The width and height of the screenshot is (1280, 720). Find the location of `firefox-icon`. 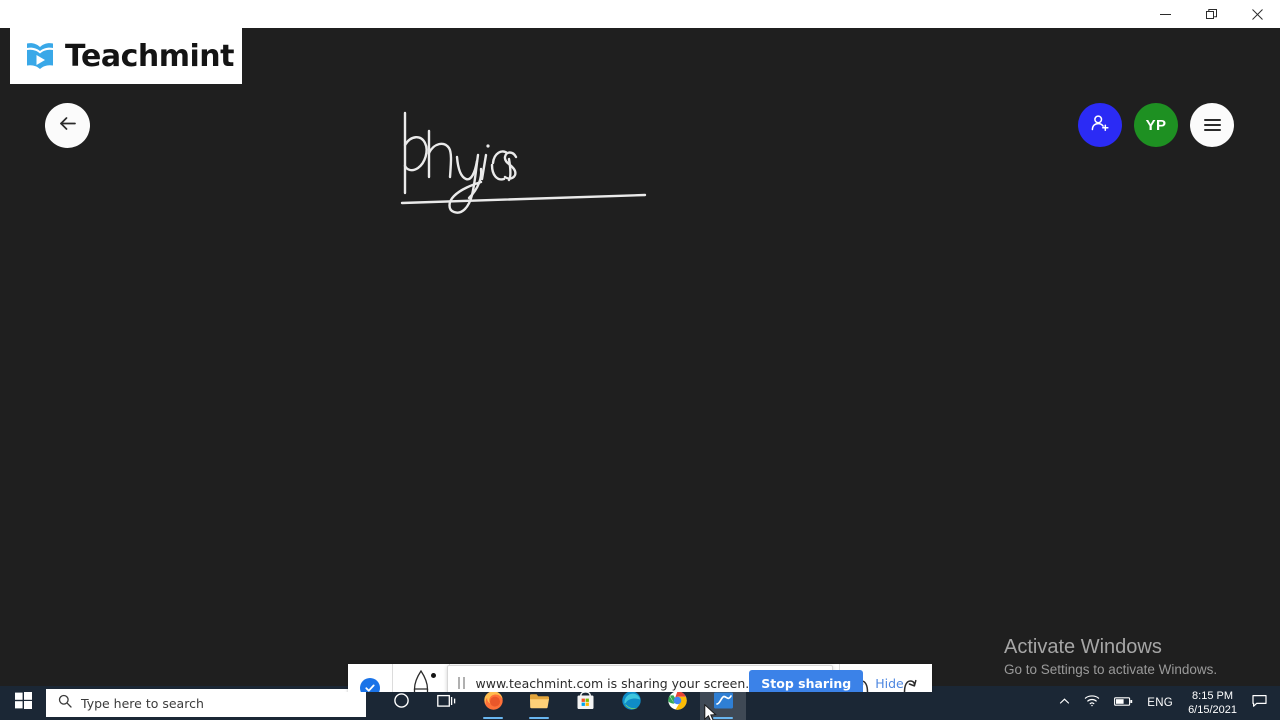

firefox-icon is located at coordinates (493, 703).